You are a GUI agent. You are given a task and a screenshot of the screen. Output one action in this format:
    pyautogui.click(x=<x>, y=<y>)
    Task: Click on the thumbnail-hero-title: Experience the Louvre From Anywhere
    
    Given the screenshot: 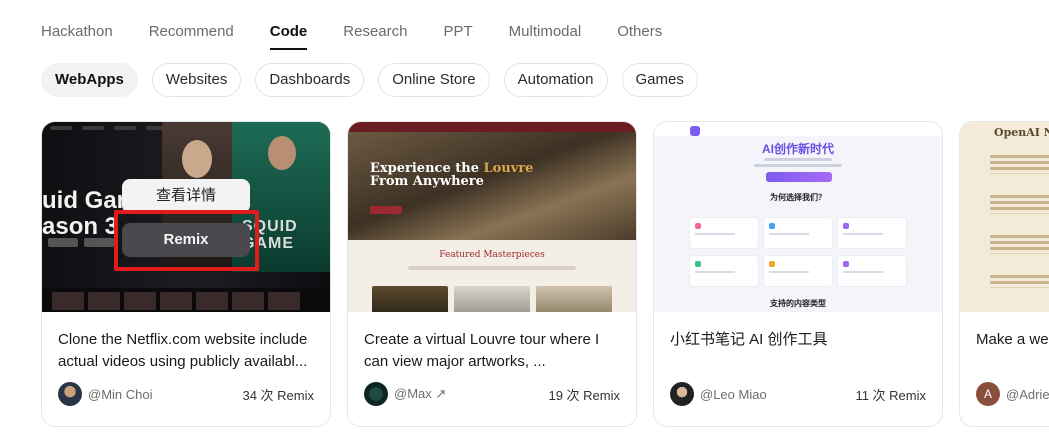 What is the action you would take?
    pyautogui.click(x=451, y=175)
    